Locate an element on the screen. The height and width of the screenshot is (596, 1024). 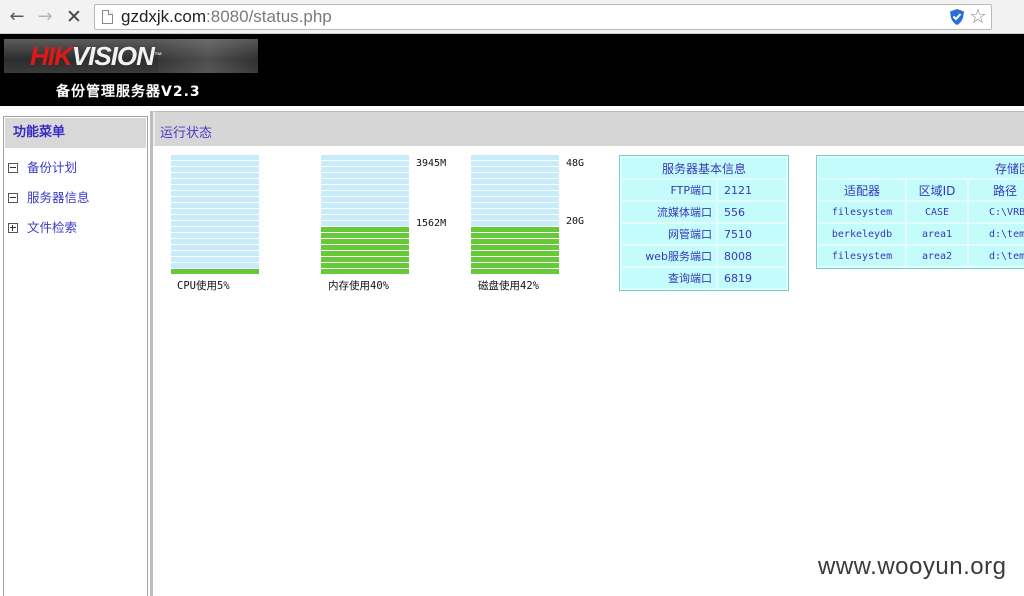
sidebar-item-label: 文件检索 is located at coordinates (52, 227).